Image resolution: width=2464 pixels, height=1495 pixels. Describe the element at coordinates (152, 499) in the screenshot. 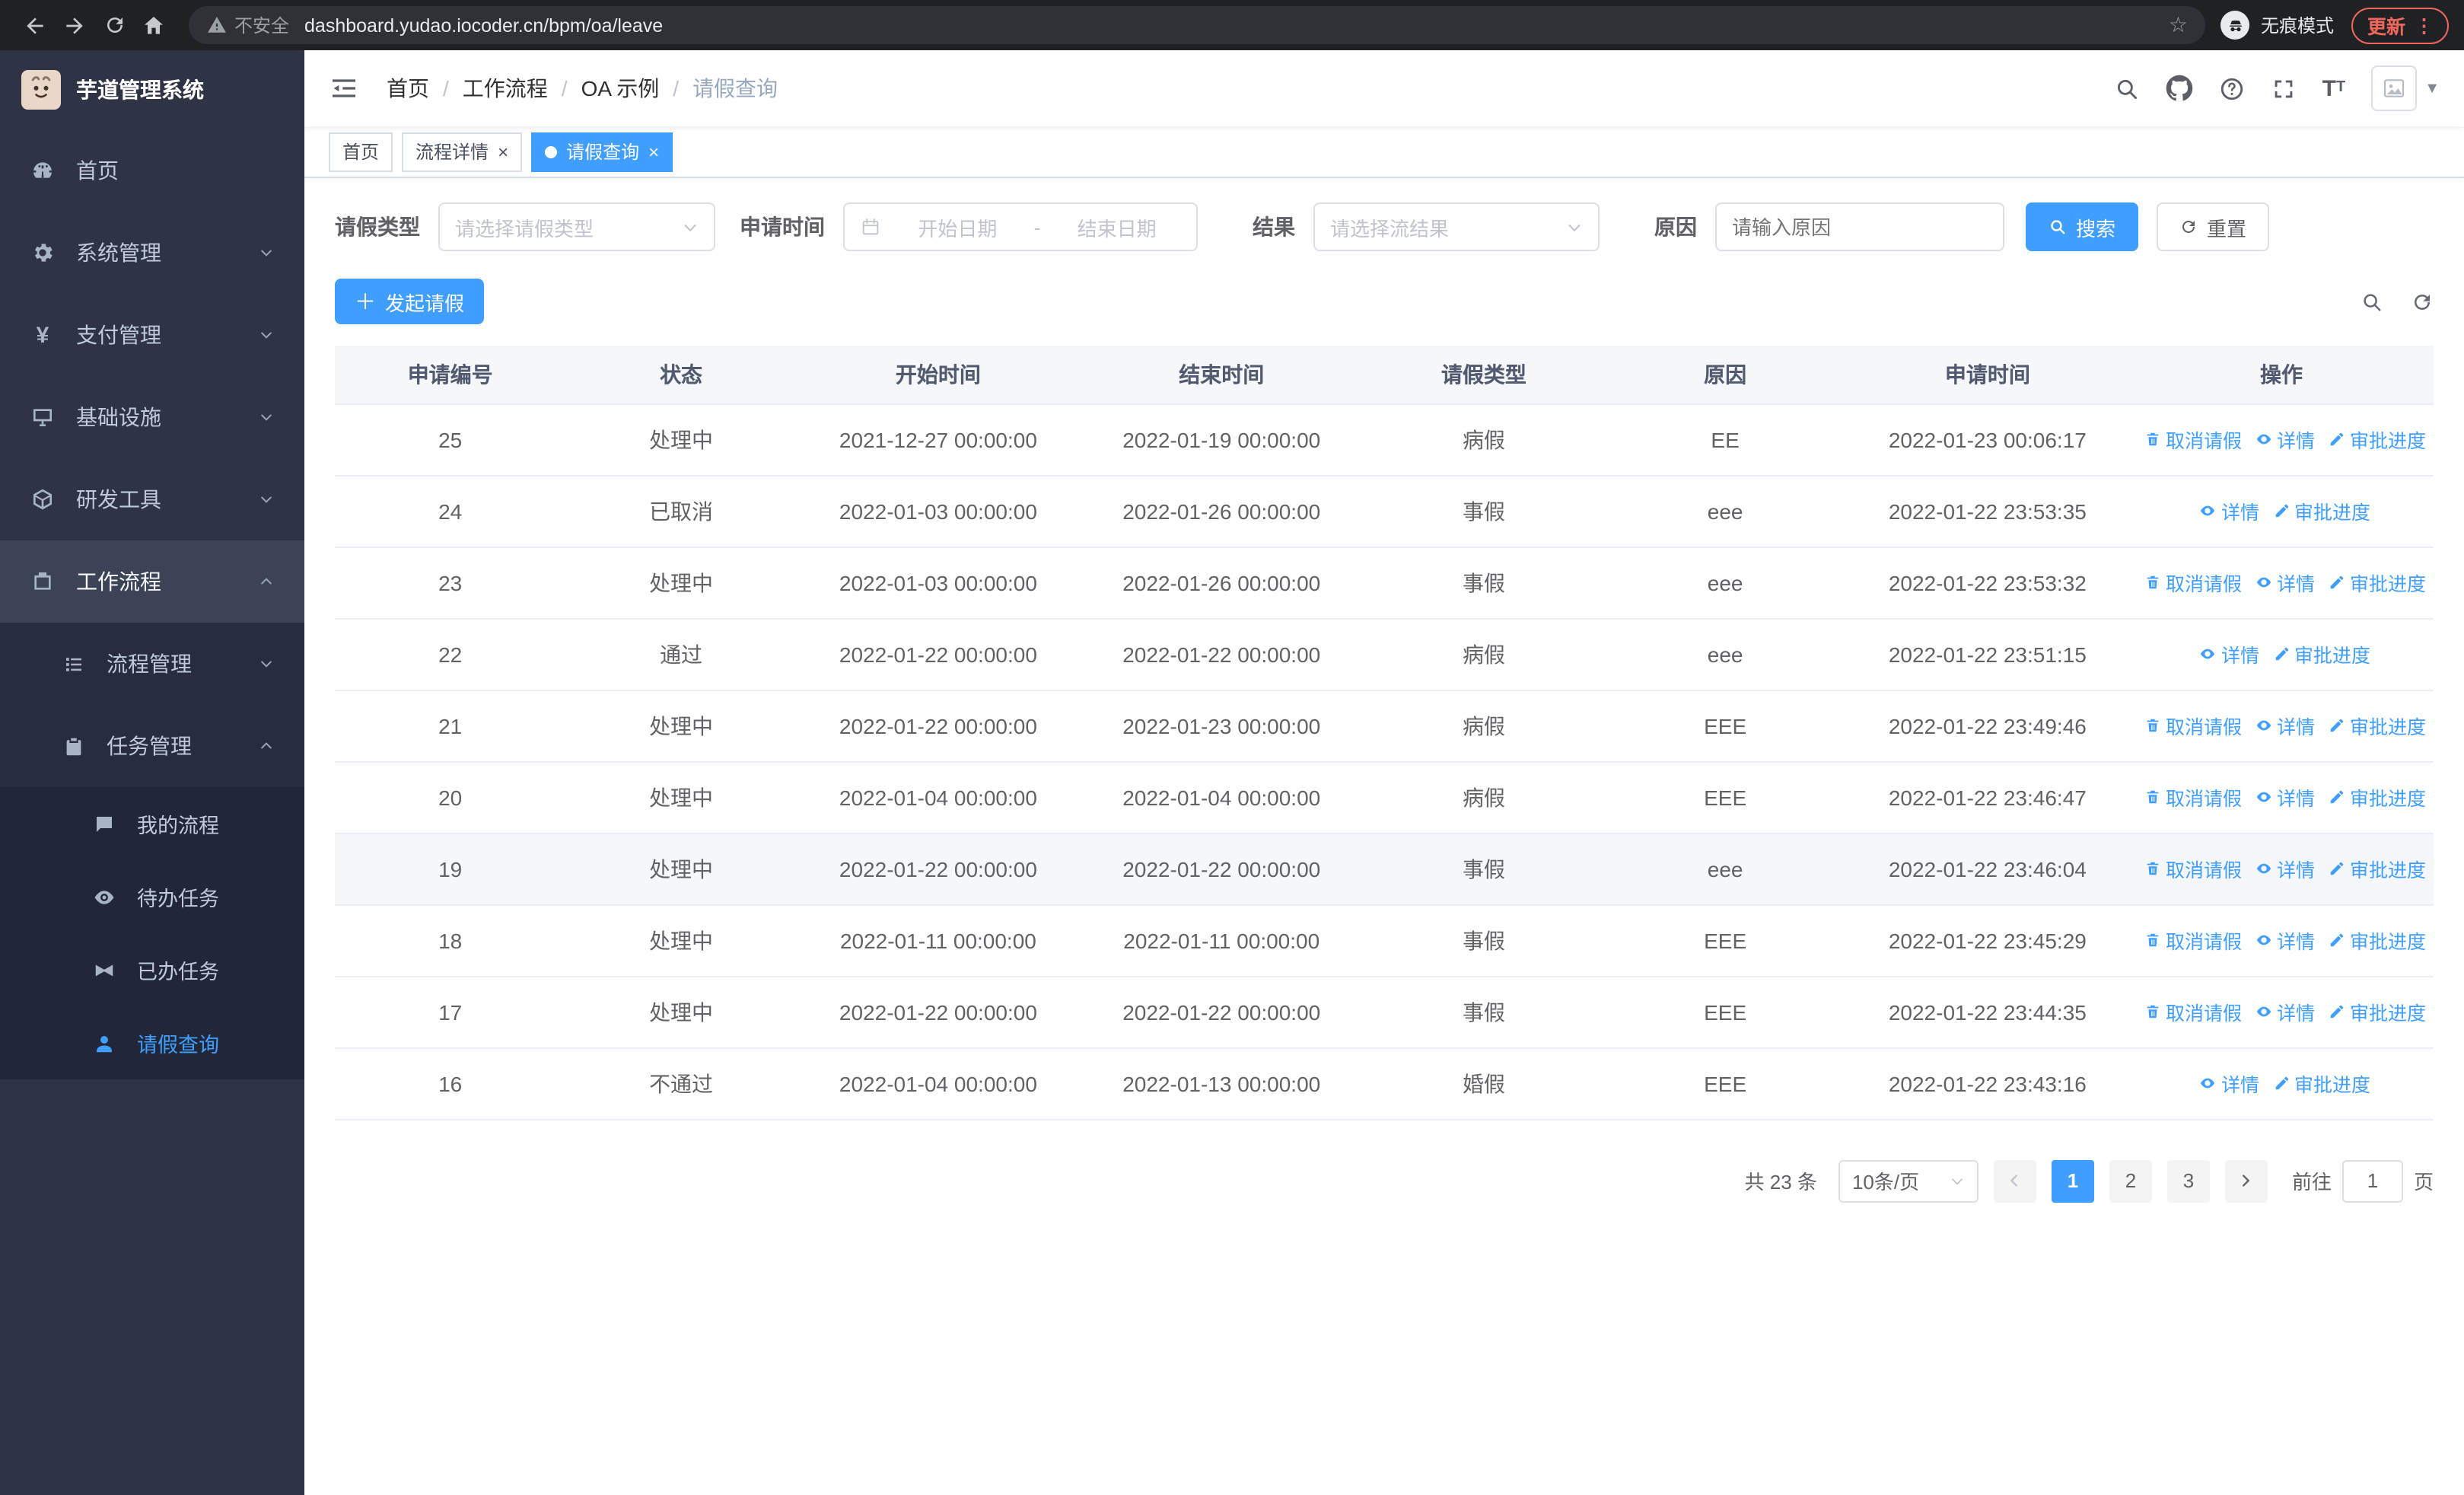

I see `sidebar-item-devtools: 研发工具` at that location.